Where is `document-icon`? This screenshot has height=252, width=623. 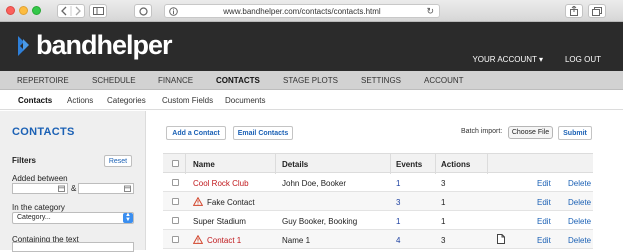
document-icon is located at coordinates (501, 239).